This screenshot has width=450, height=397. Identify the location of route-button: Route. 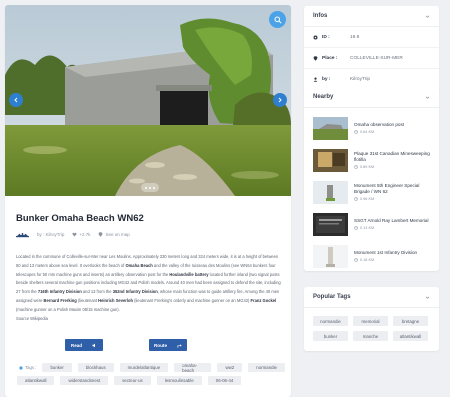
(168, 345).